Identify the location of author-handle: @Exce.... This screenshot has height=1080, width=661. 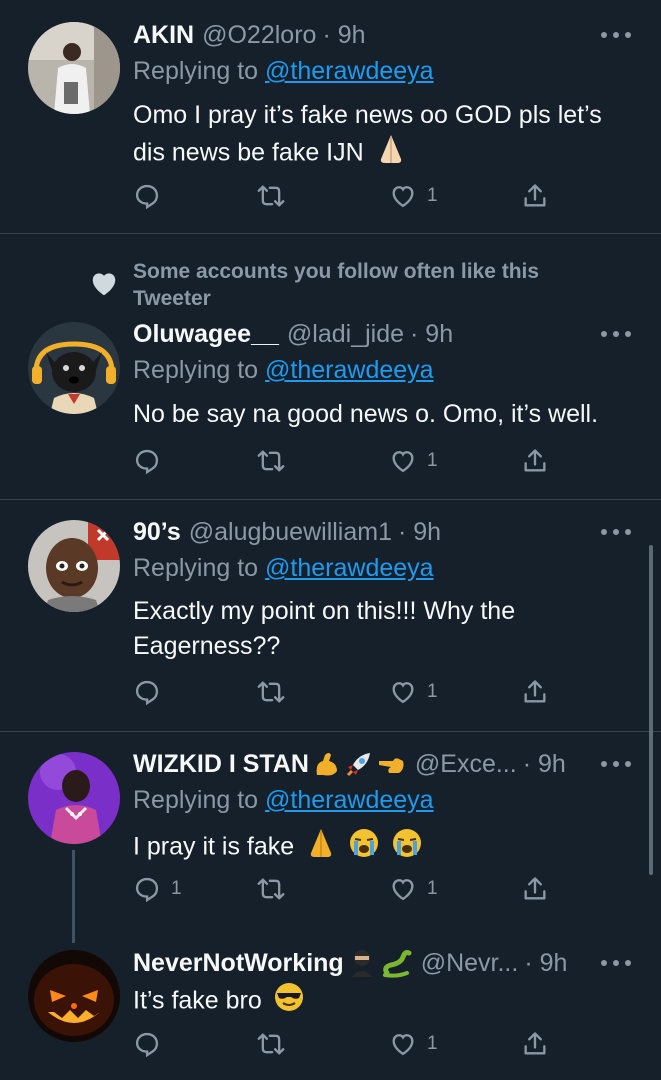
(466, 764).